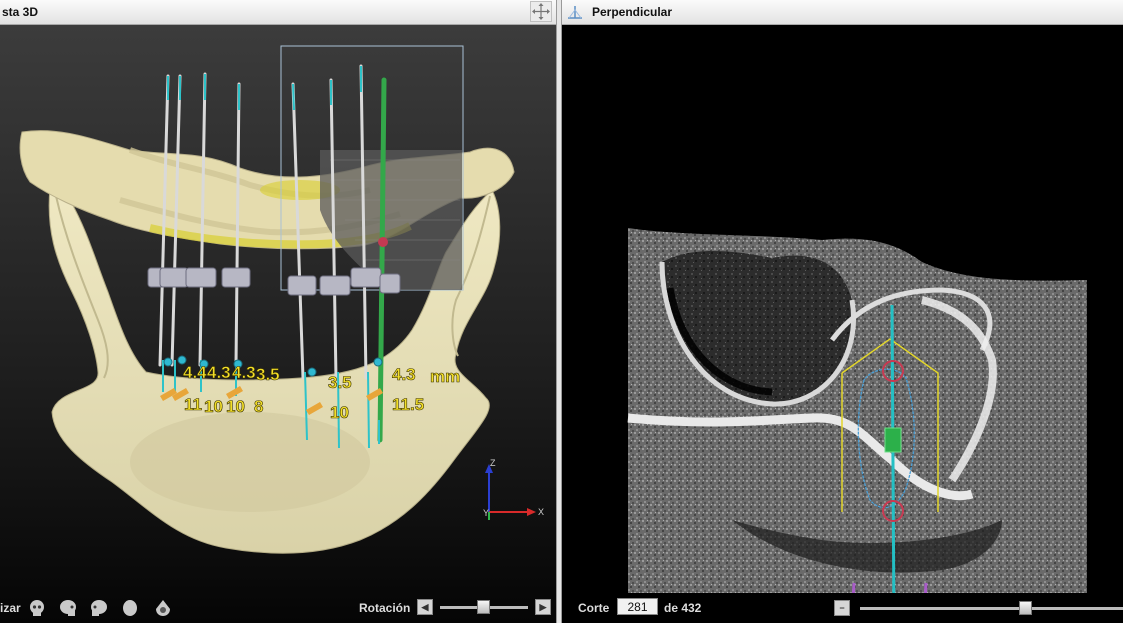  What do you see at coordinates (268, 374) in the screenshot?
I see `measurement-label-4: 3.5` at bounding box center [268, 374].